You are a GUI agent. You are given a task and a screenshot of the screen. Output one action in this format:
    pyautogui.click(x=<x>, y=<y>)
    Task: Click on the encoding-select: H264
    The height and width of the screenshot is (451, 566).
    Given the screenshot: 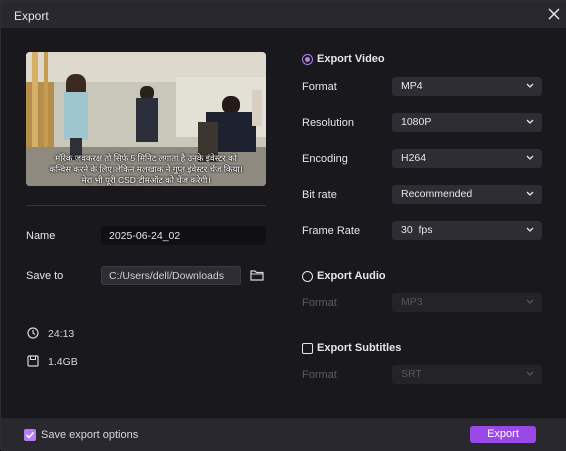 What is the action you would take?
    pyautogui.click(x=467, y=158)
    